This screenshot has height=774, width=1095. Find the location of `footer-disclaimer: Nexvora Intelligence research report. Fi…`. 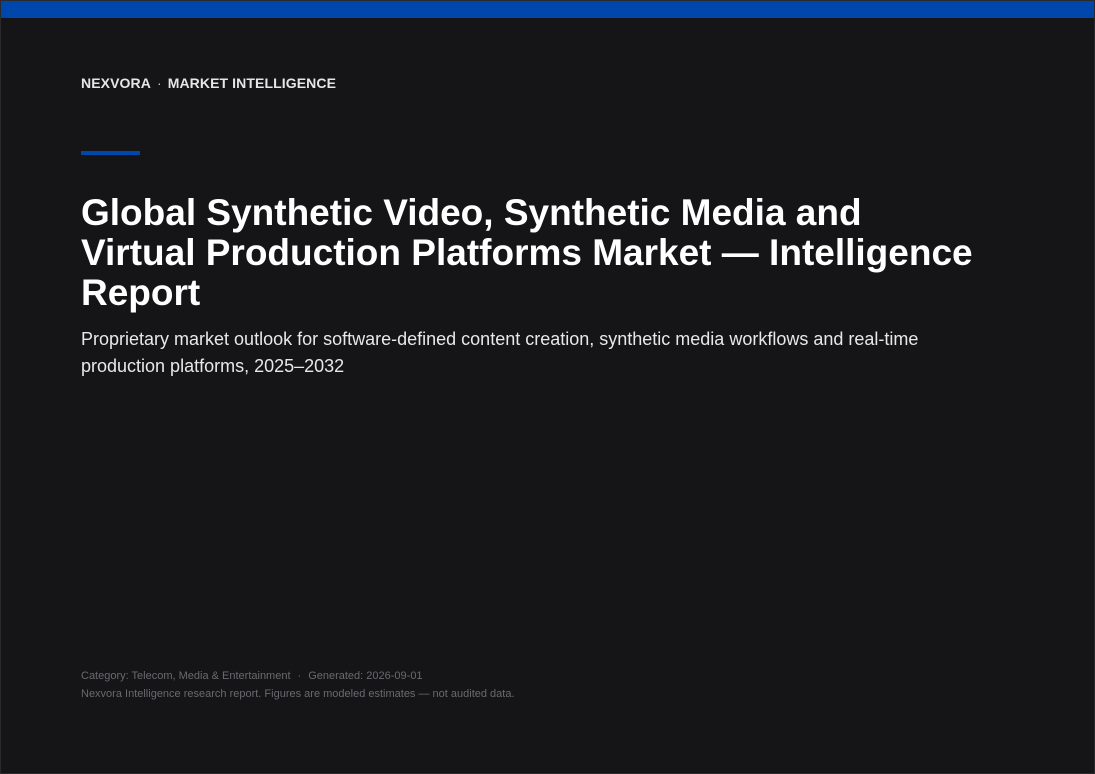

footer-disclaimer: Nexvora Intelligence research report. Fi… is located at coordinates (298, 694).